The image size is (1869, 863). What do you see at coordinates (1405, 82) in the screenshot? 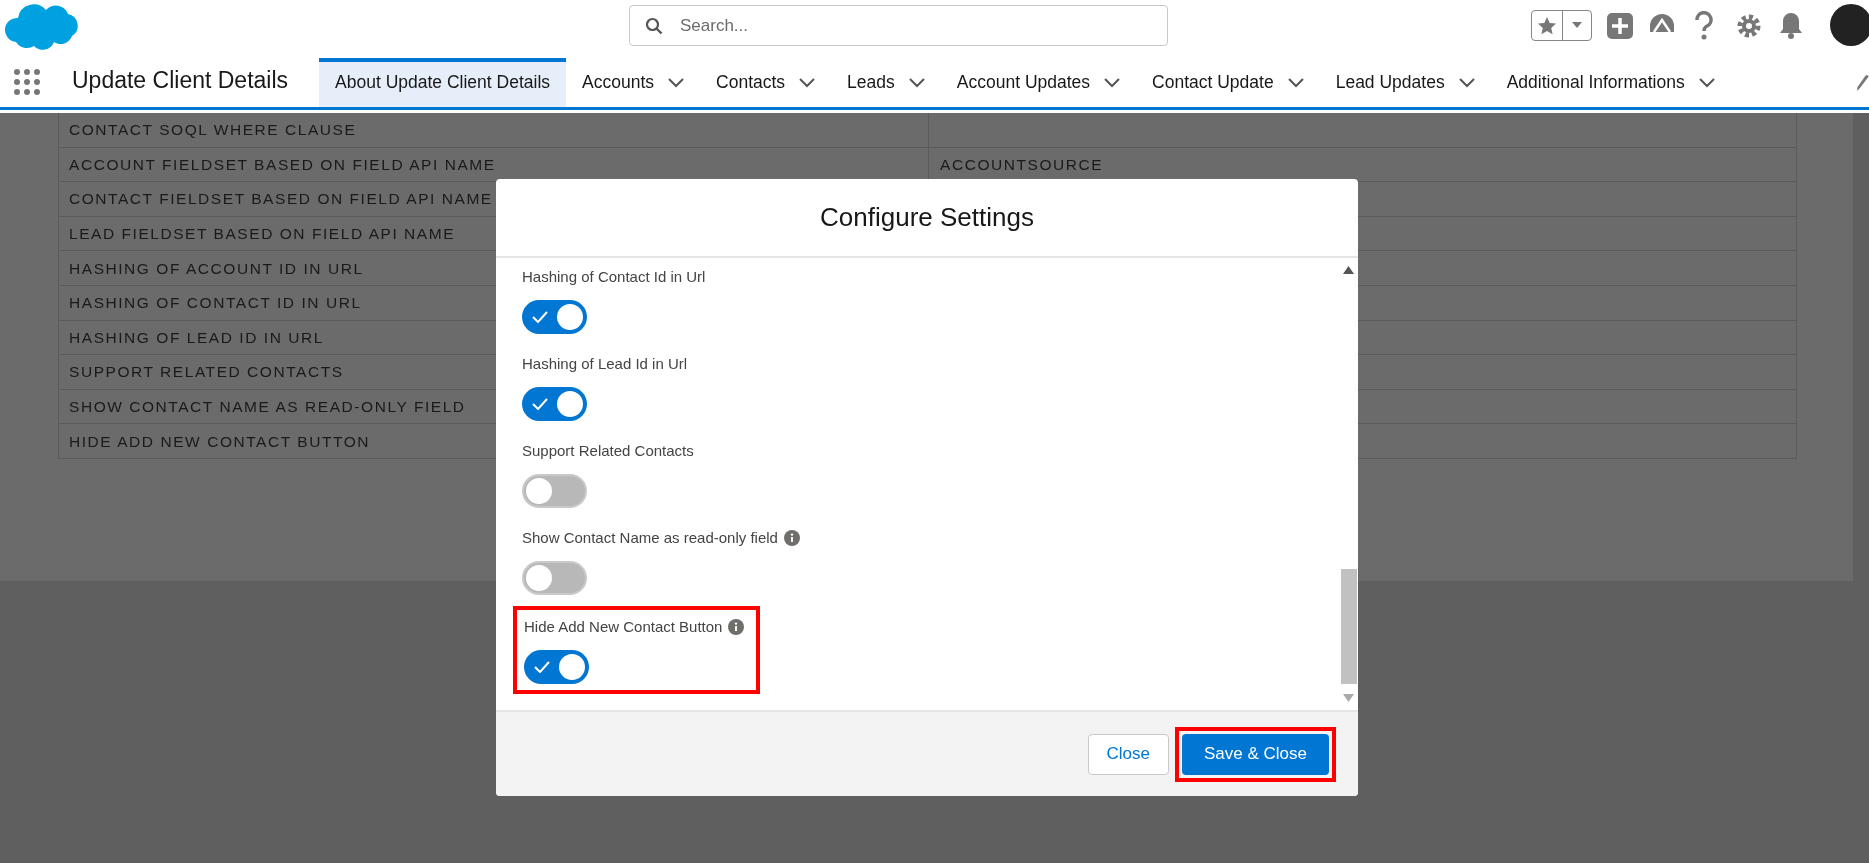
I see `nav-tab: Lead Updates` at bounding box center [1405, 82].